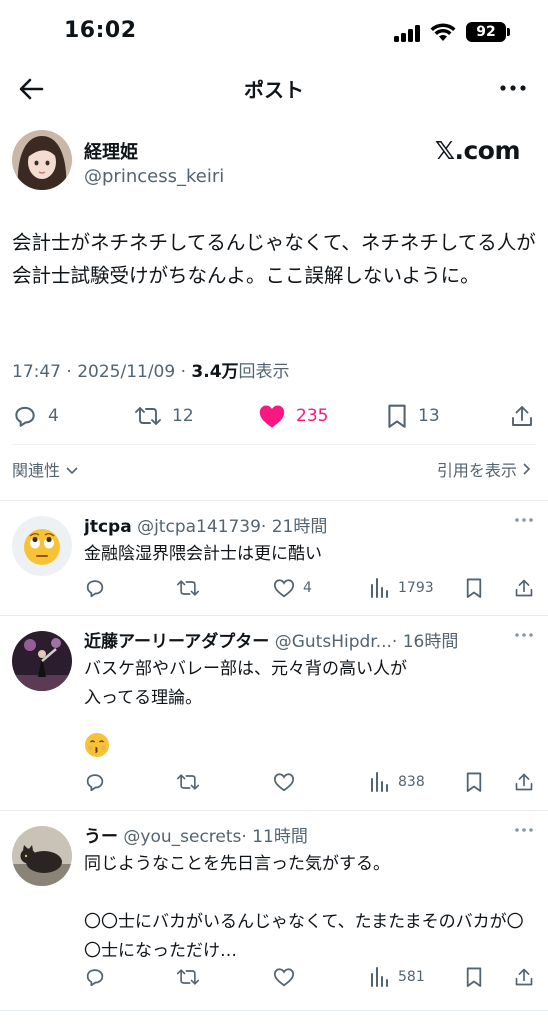 The height and width of the screenshot is (1024, 548). Describe the element at coordinates (425, 642) in the screenshot. I see `reply-time: · 16時間` at that location.